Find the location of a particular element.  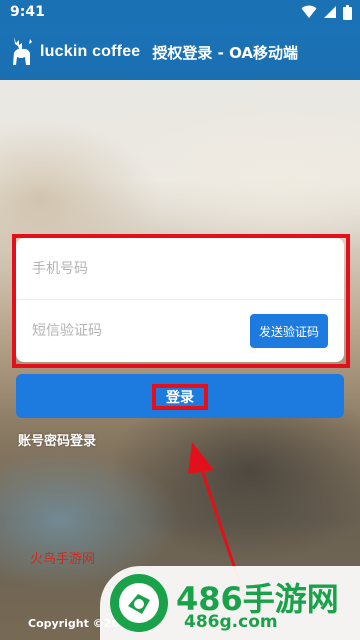

login-button-label: 登录 is located at coordinates (180, 397).